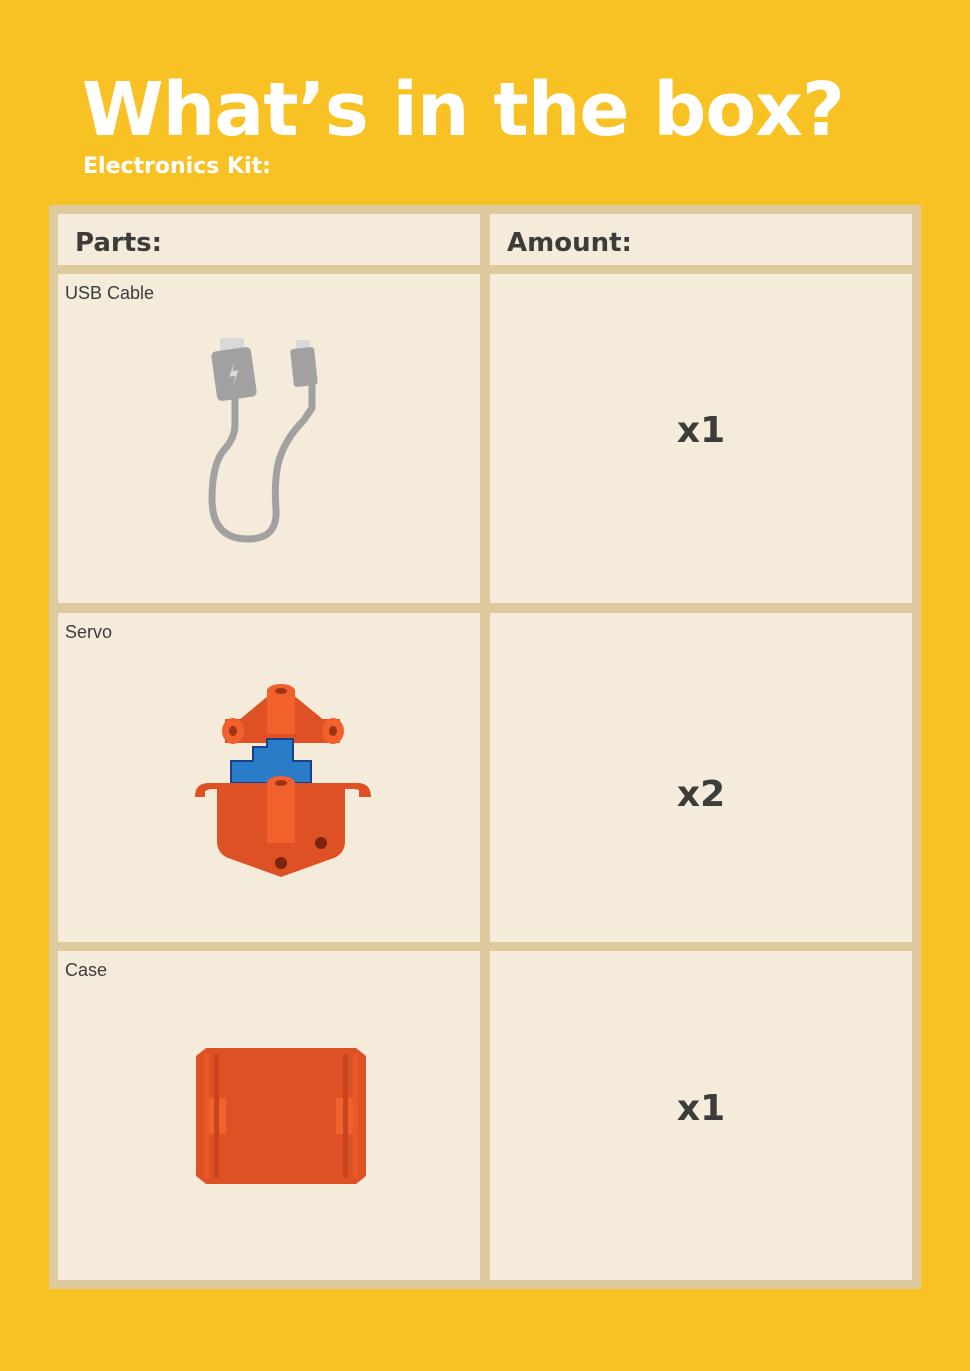  Describe the element at coordinates (263, 440) in the screenshot. I see `usb-cable-icon` at that location.